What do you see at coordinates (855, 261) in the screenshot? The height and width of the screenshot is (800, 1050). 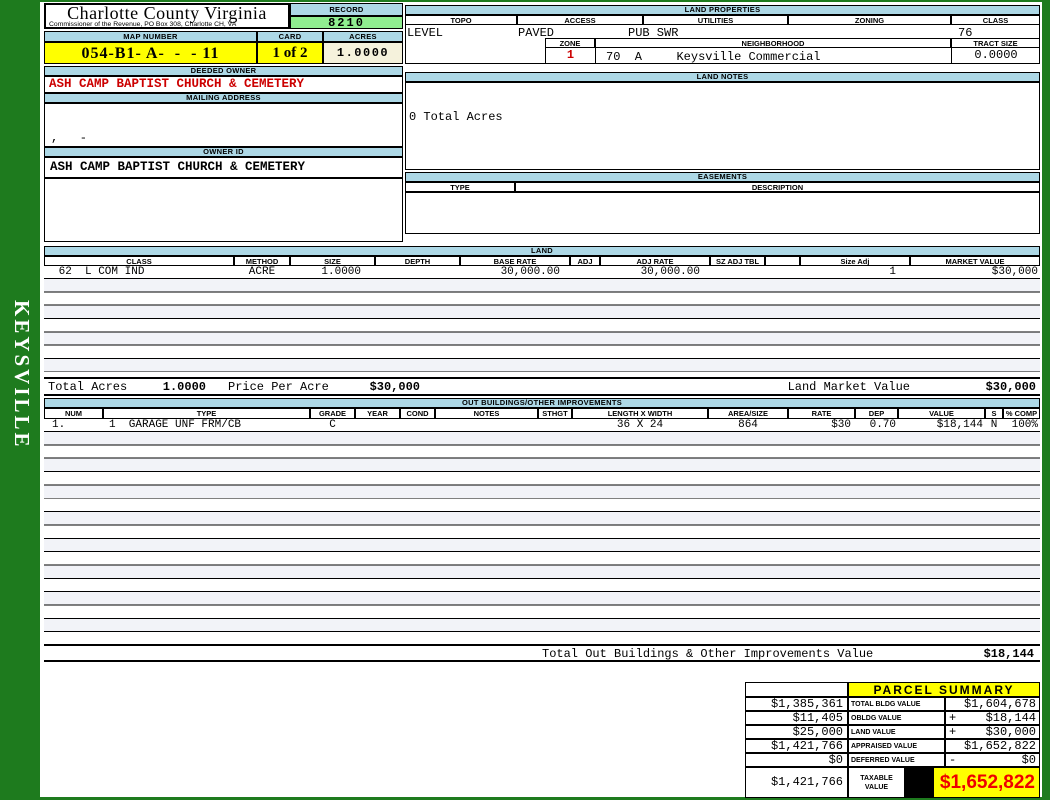 I see `land-col-size-adj: Size Adj` at bounding box center [855, 261].